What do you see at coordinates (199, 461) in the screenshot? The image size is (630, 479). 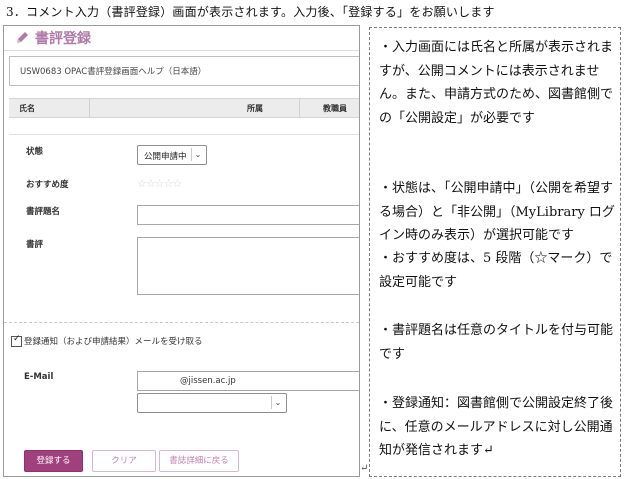 I see `back-to-detail-button: 書誌詳細に戻る` at bounding box center [199, 461].